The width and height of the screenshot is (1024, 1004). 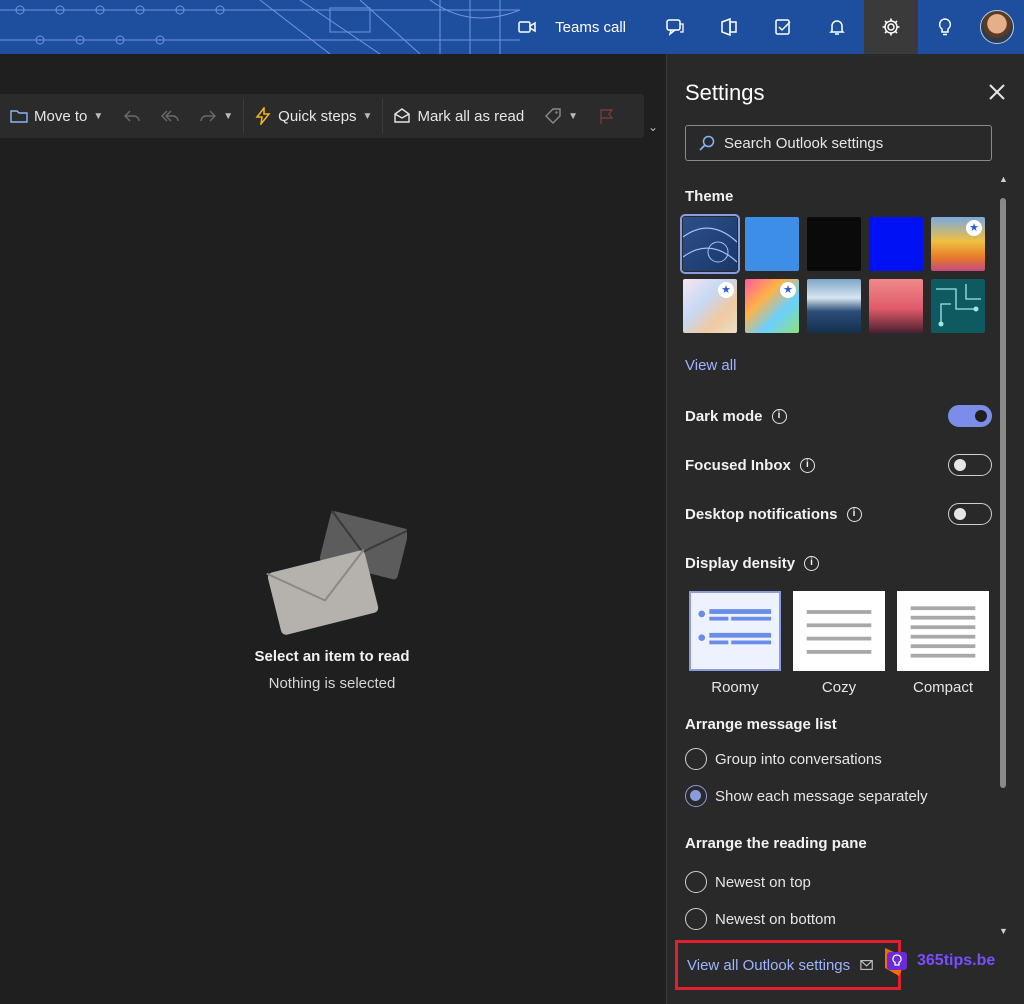 What do you see at coordinates (675, 27) in the screenshot?
I see `chat-button` at bounding box center [675, 27].